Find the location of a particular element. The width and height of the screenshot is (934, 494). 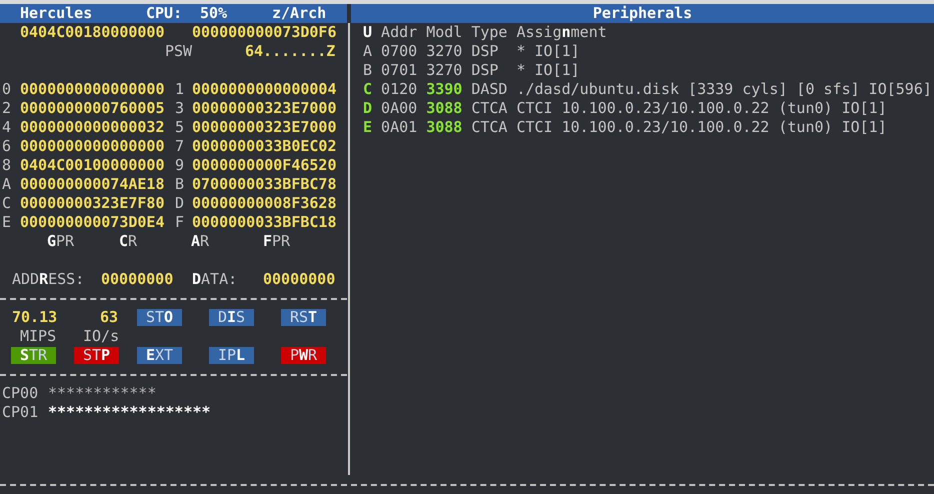

register-value: 0700000033BFBC78 is located at coordinates (264, 184).